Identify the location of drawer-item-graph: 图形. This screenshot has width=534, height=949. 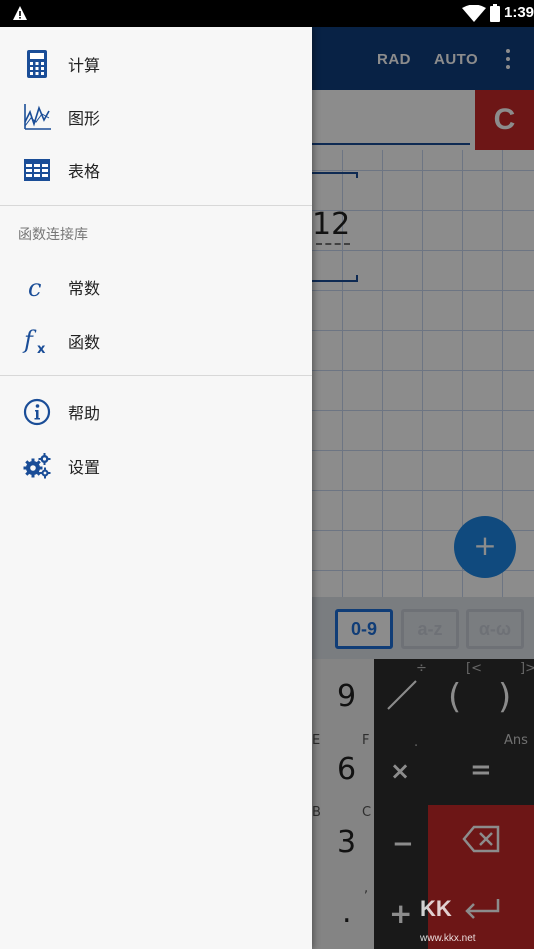
(156, 116).